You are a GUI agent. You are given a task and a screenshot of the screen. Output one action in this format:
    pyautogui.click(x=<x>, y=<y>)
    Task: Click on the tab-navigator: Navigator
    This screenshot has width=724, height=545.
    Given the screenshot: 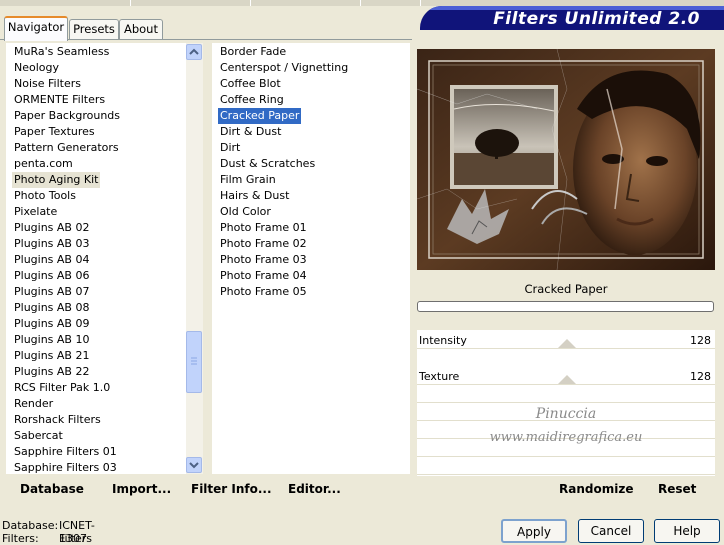 What is the action you would take?
    pyautogui.click(x=36, y=28)
    